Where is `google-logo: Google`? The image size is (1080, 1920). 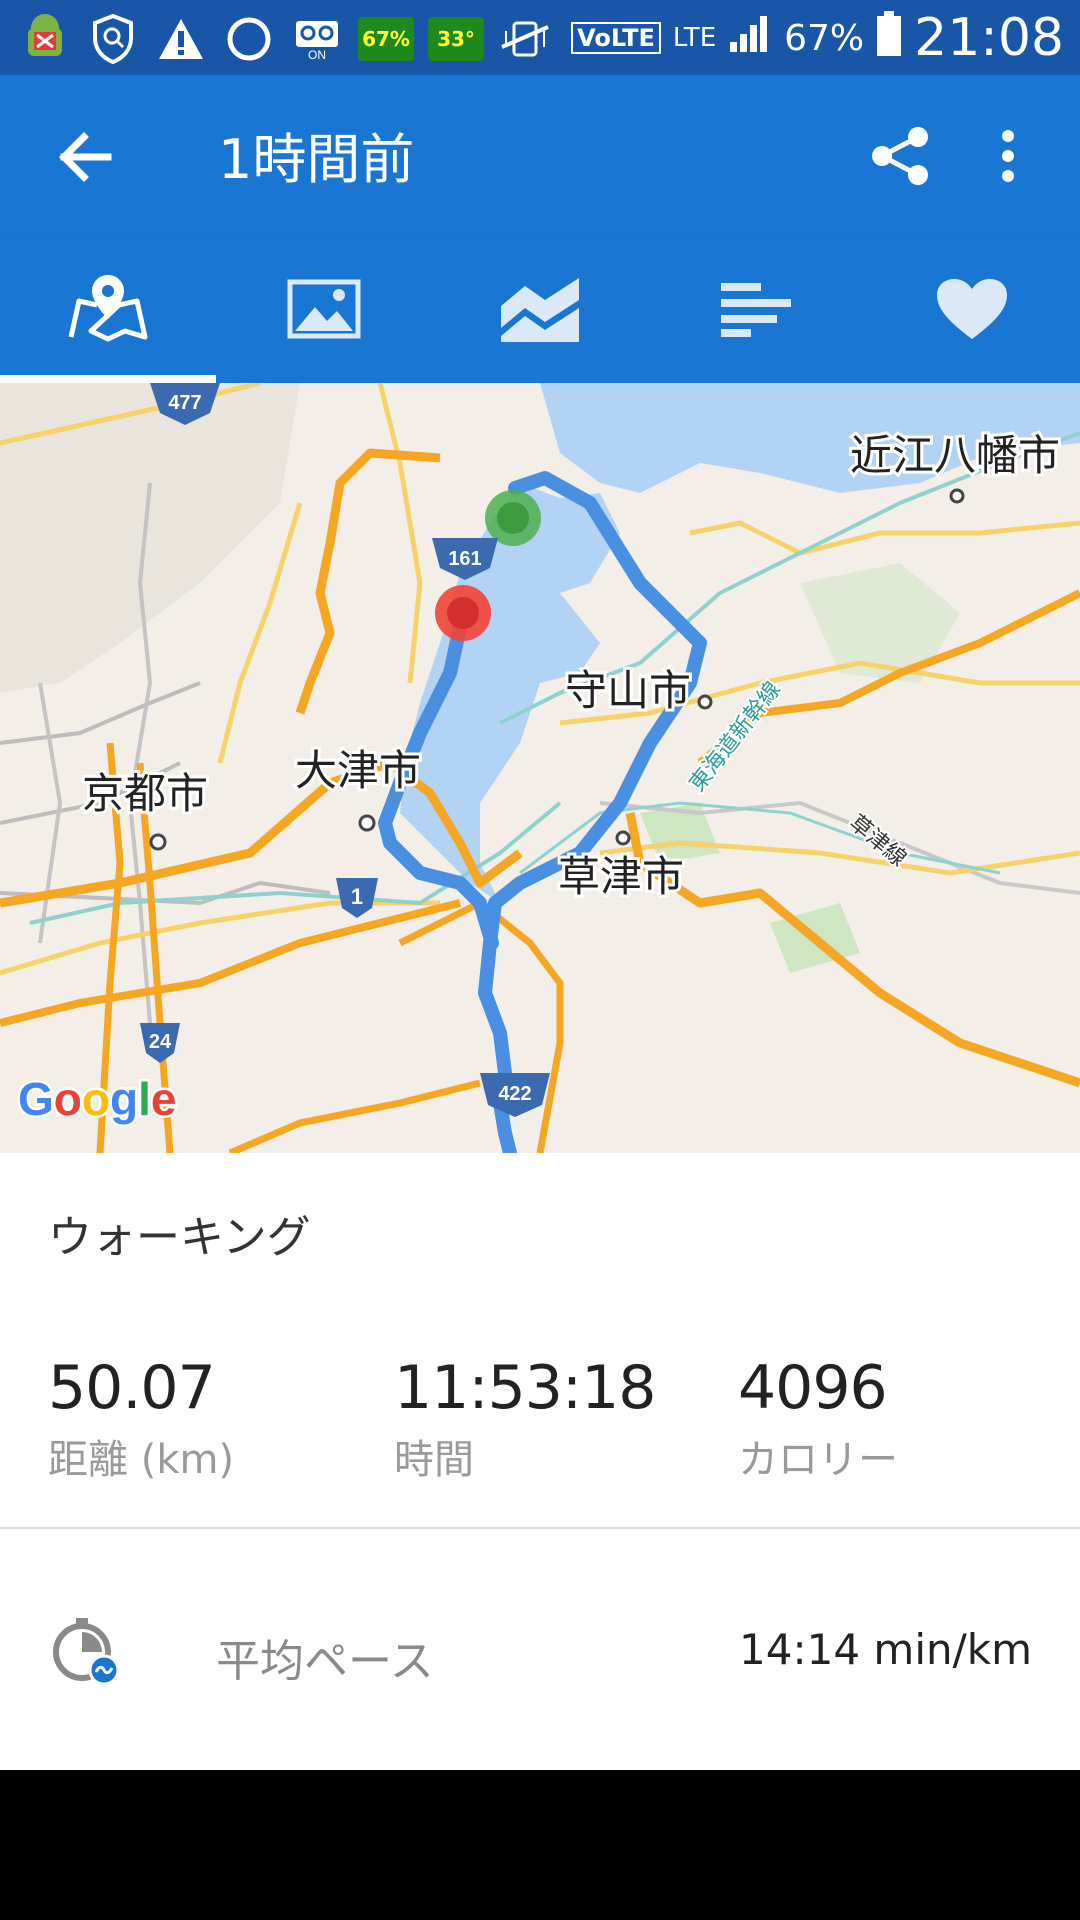 google-logo: Google is located at coordinates (97, 1099).